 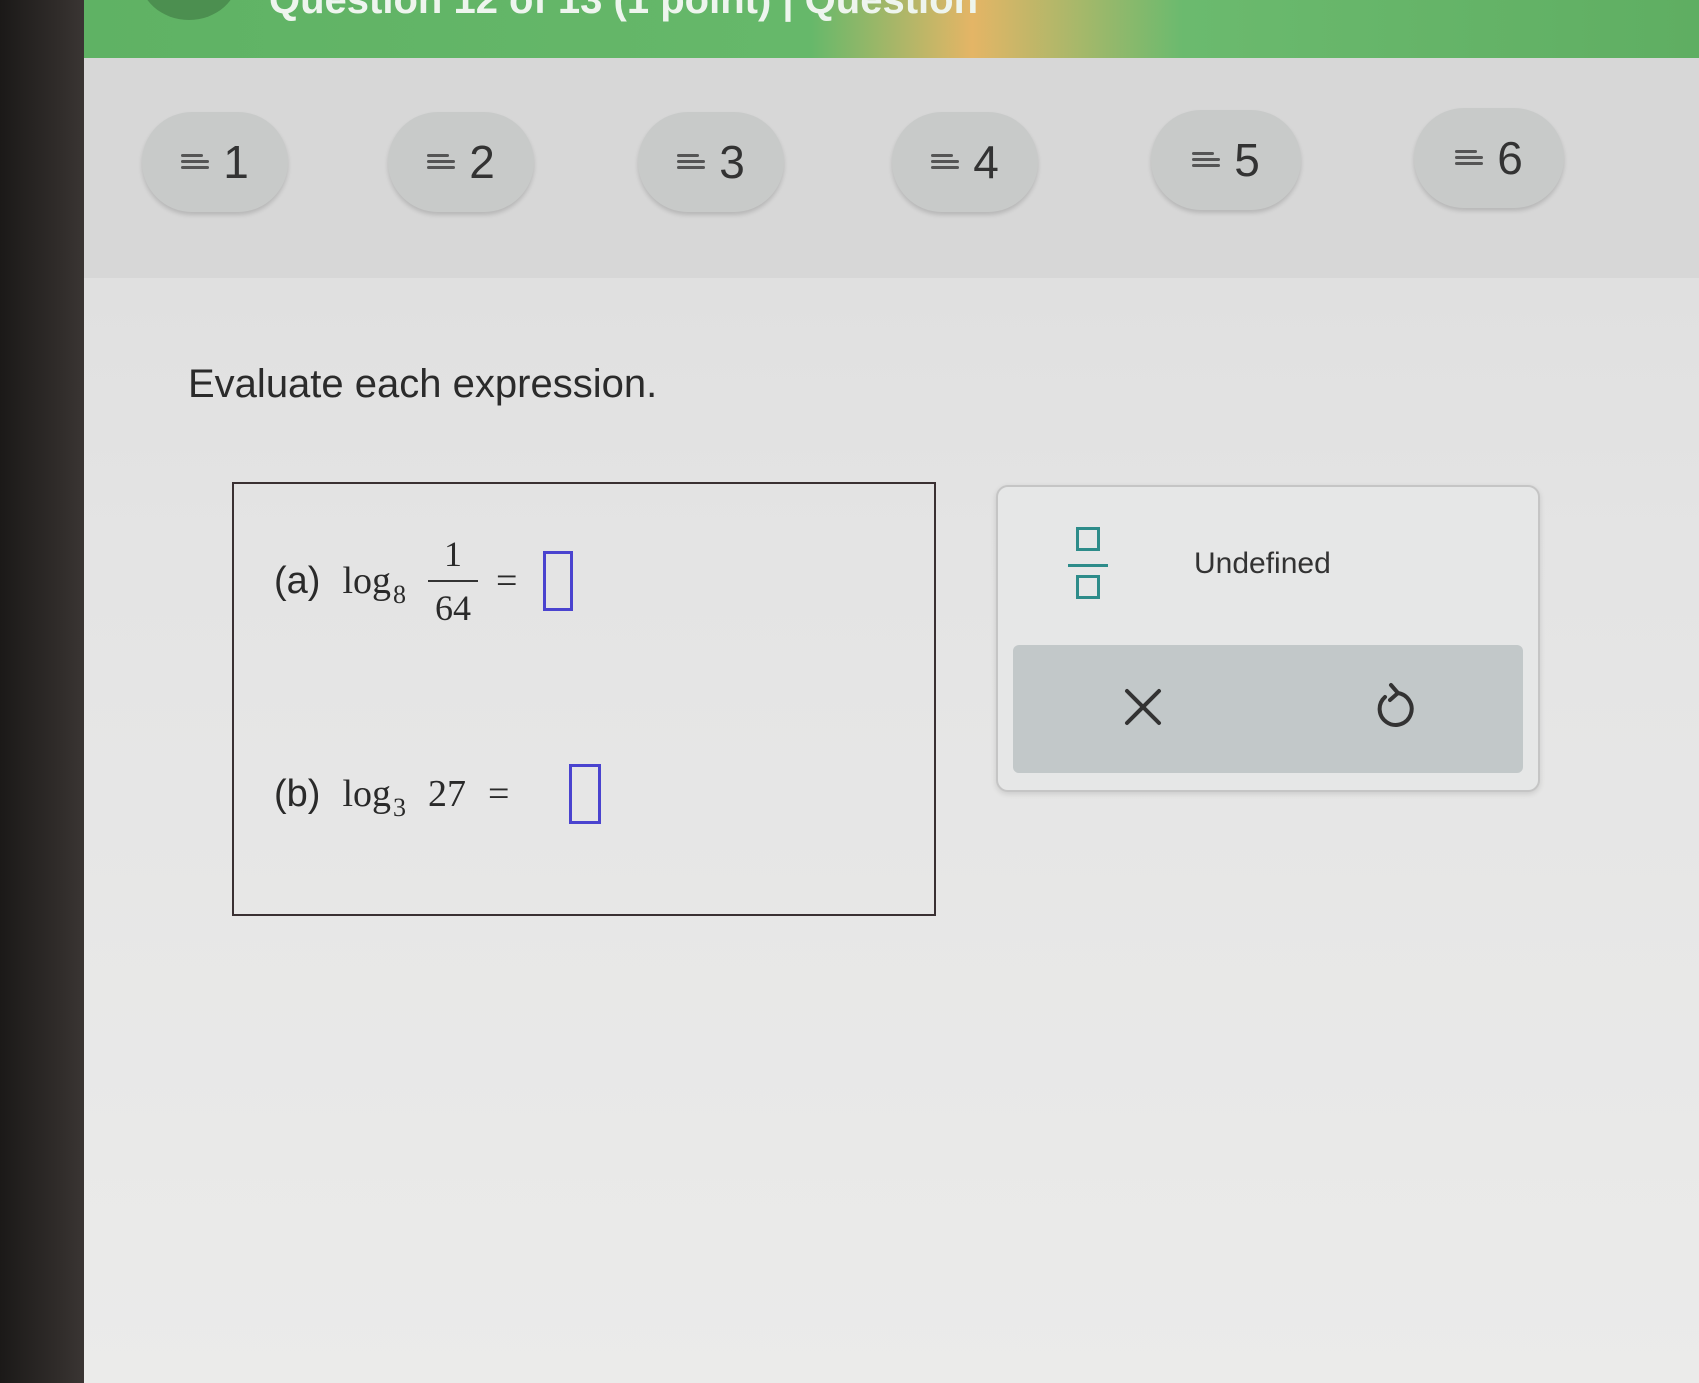 What do you see at coordinates (297, 580) in the screenshot?
I see `part-a-label: (a)` at bounding box center [297, 580].